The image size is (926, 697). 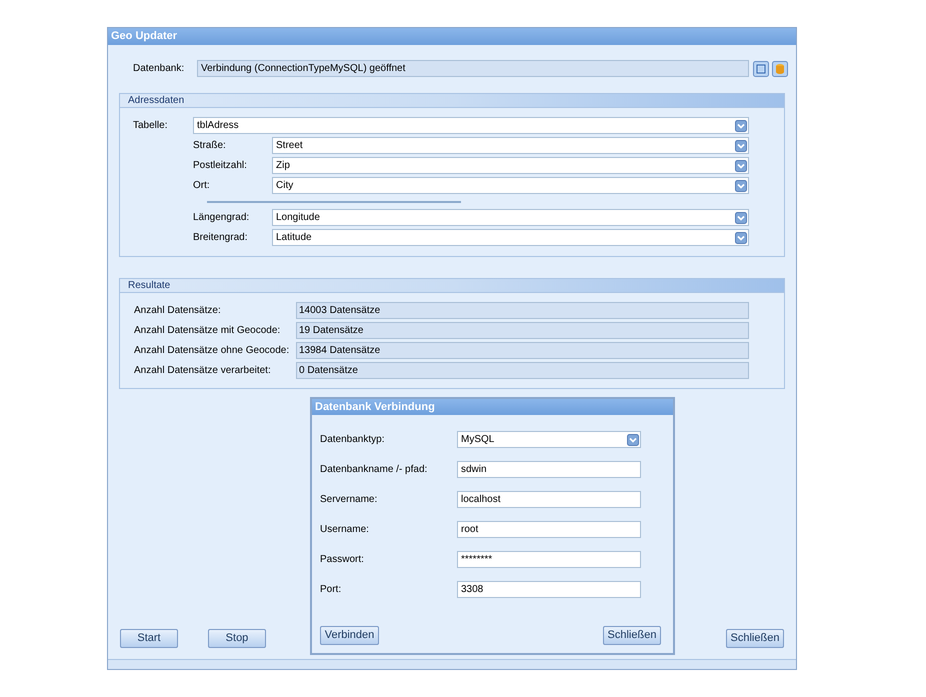 I want to click on field-label: Datenbankname /- pfad:, so click(x=374, y=470).